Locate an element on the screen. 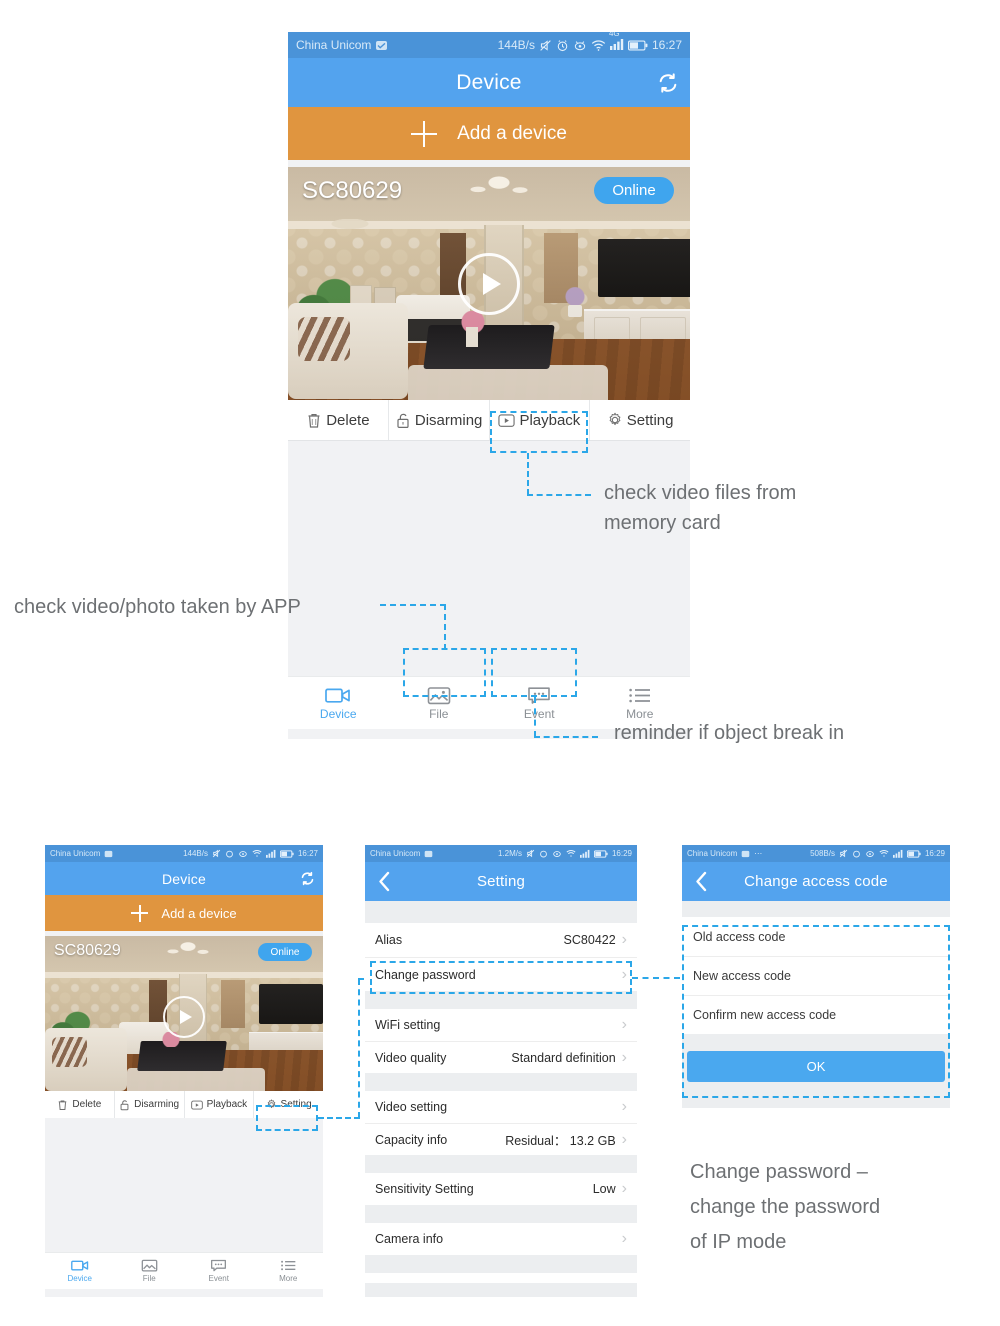  playback-button-small: Playback is located at coordinates (218, 1104).